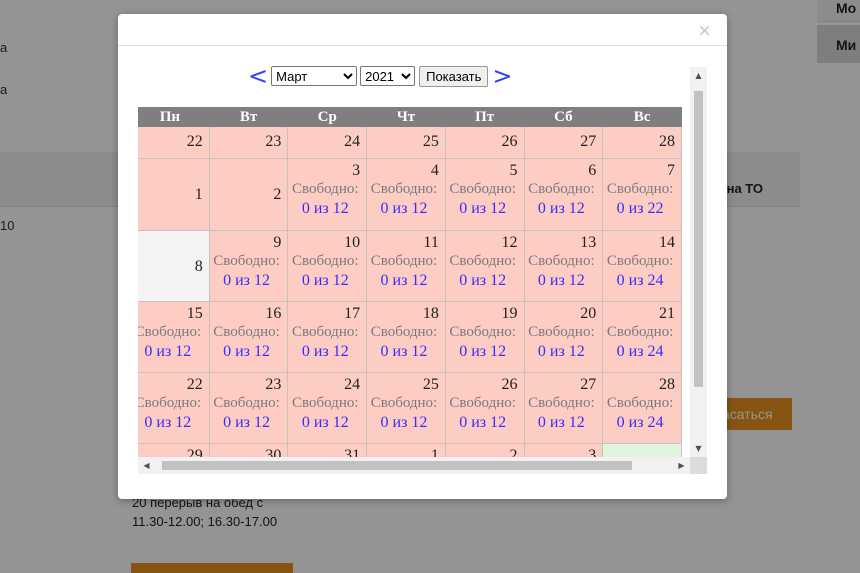 Image resolution: width=860 pixels, height=573 pixels. What do you see at coordinates (327, 142) in the screenshot?
I see `calendar-day-cell: 24` at bounding box center [327, 142].